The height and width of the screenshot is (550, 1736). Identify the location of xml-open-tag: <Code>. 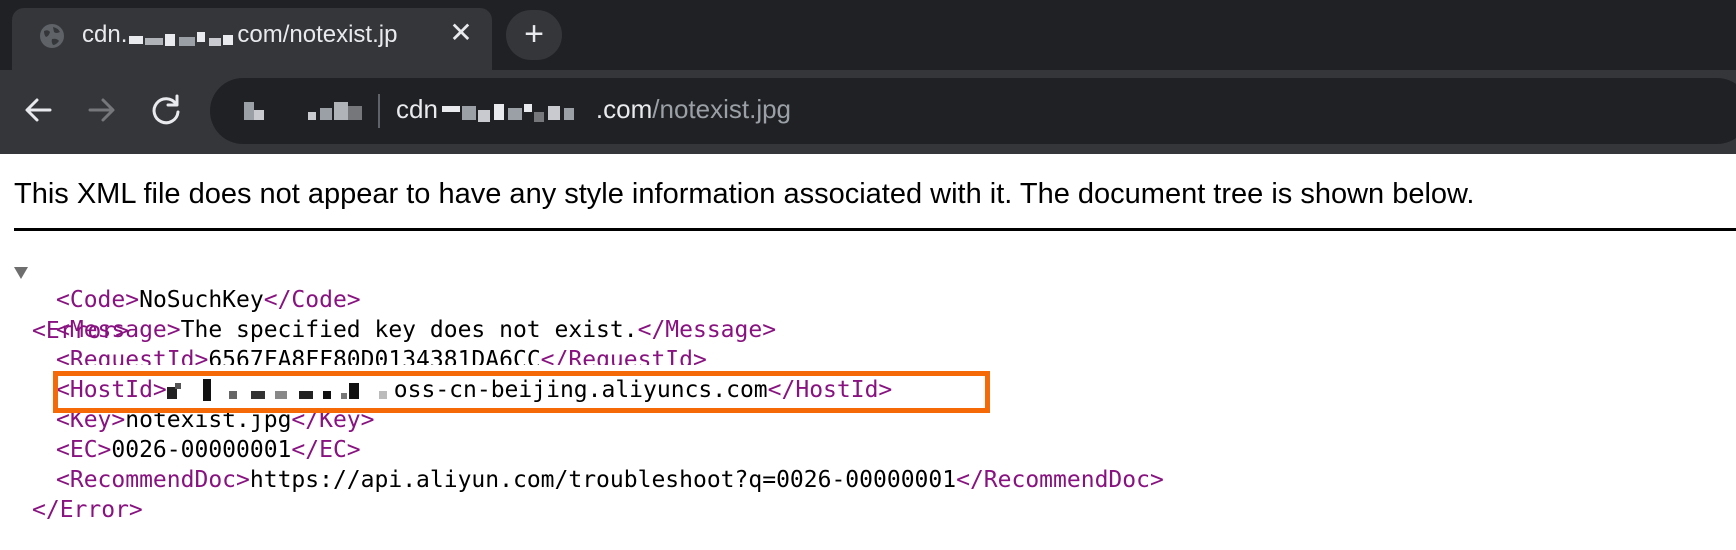
(98, 300).